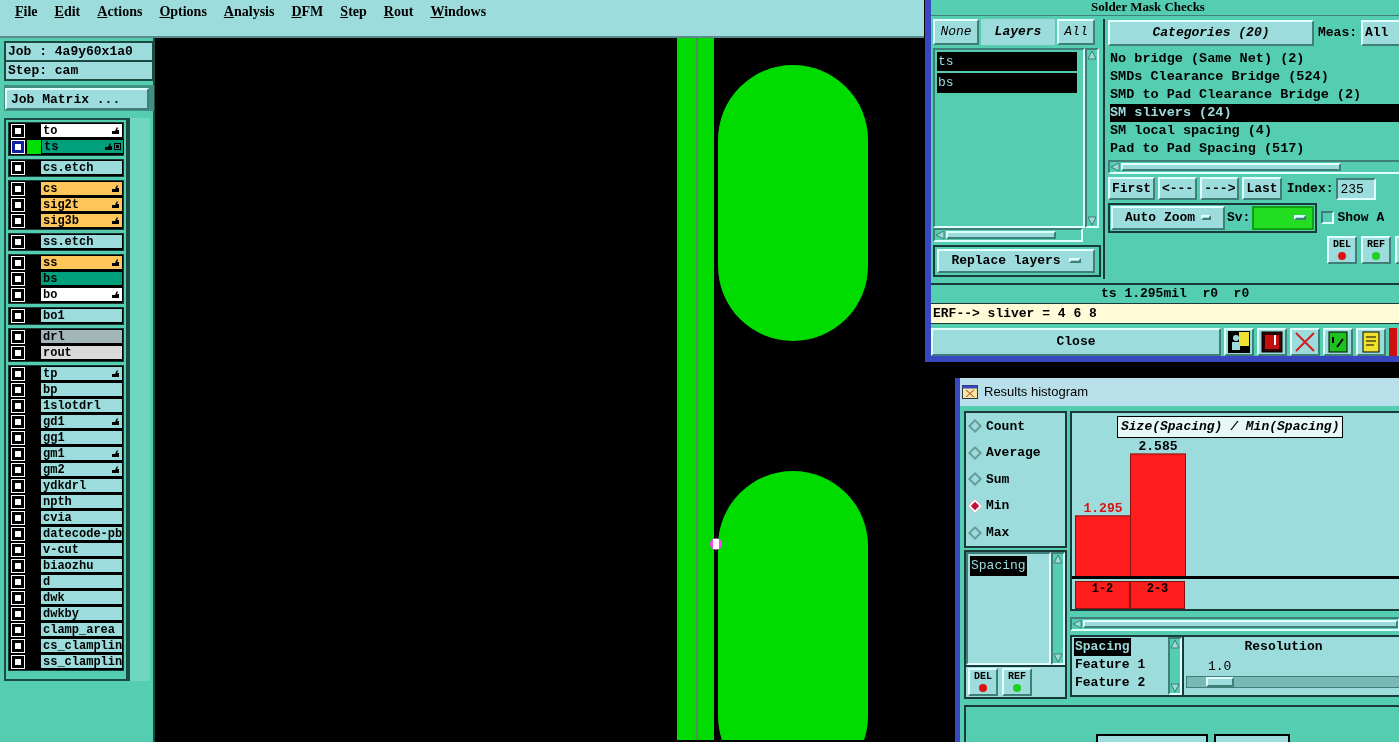 Image resolution: width=1399 pixels, height=742 pixels. I want to click on menu-item: Edit, so click(67, 11).